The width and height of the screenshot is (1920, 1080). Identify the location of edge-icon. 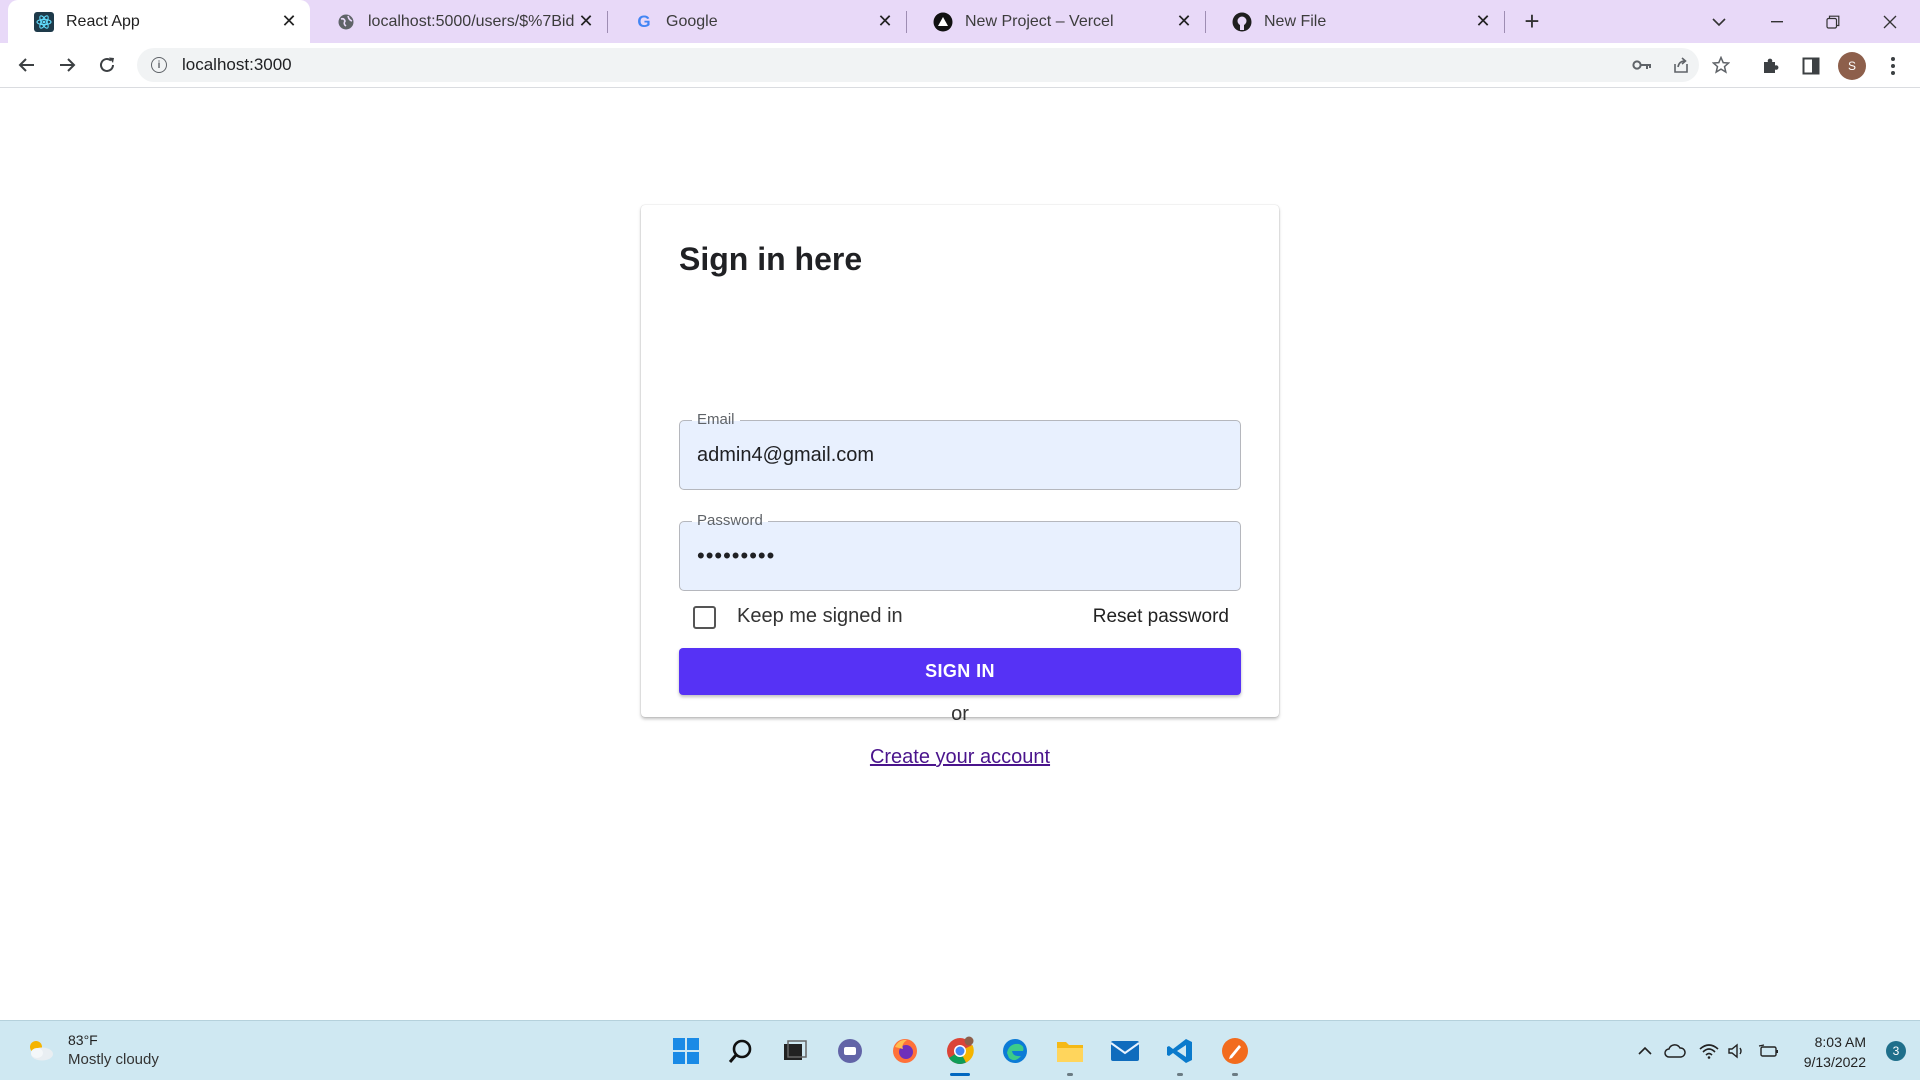
(1015, 1051).